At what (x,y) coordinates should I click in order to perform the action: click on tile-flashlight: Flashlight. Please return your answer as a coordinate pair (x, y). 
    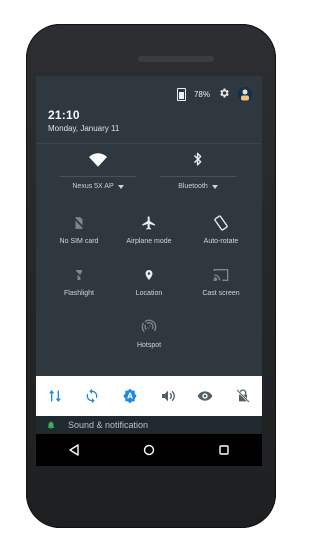
    Looking at the image, I should click on (79, 281).